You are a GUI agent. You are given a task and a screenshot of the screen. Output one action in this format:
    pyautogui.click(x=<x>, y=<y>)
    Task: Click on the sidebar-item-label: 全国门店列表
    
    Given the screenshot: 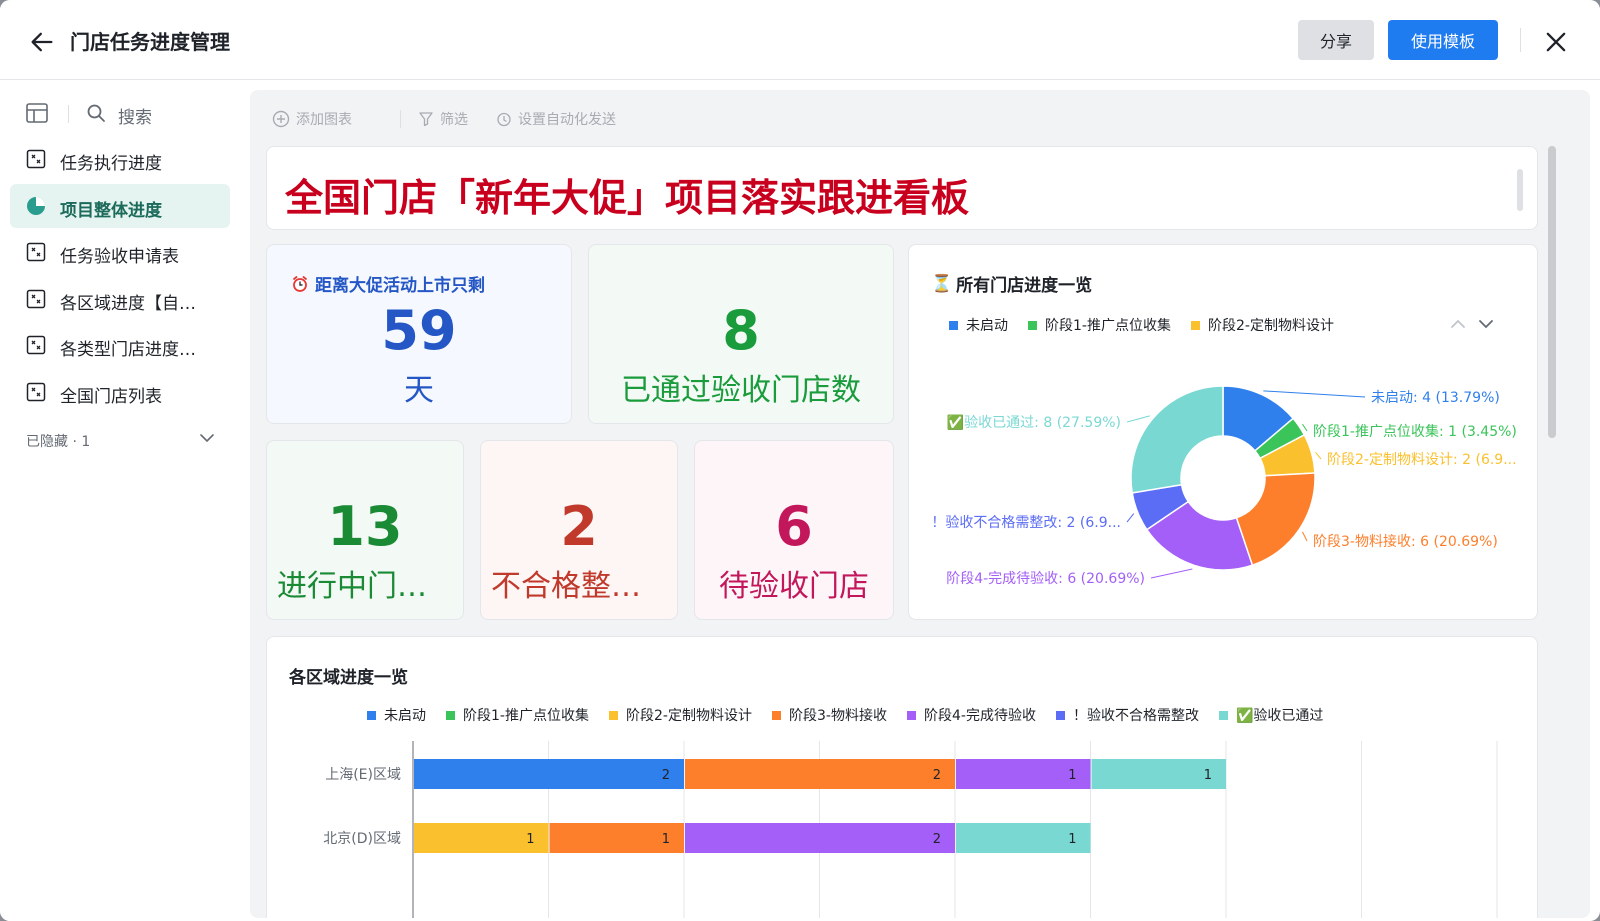 What is the action you would take?
    pyautogui.click(x=111, y=396)
    